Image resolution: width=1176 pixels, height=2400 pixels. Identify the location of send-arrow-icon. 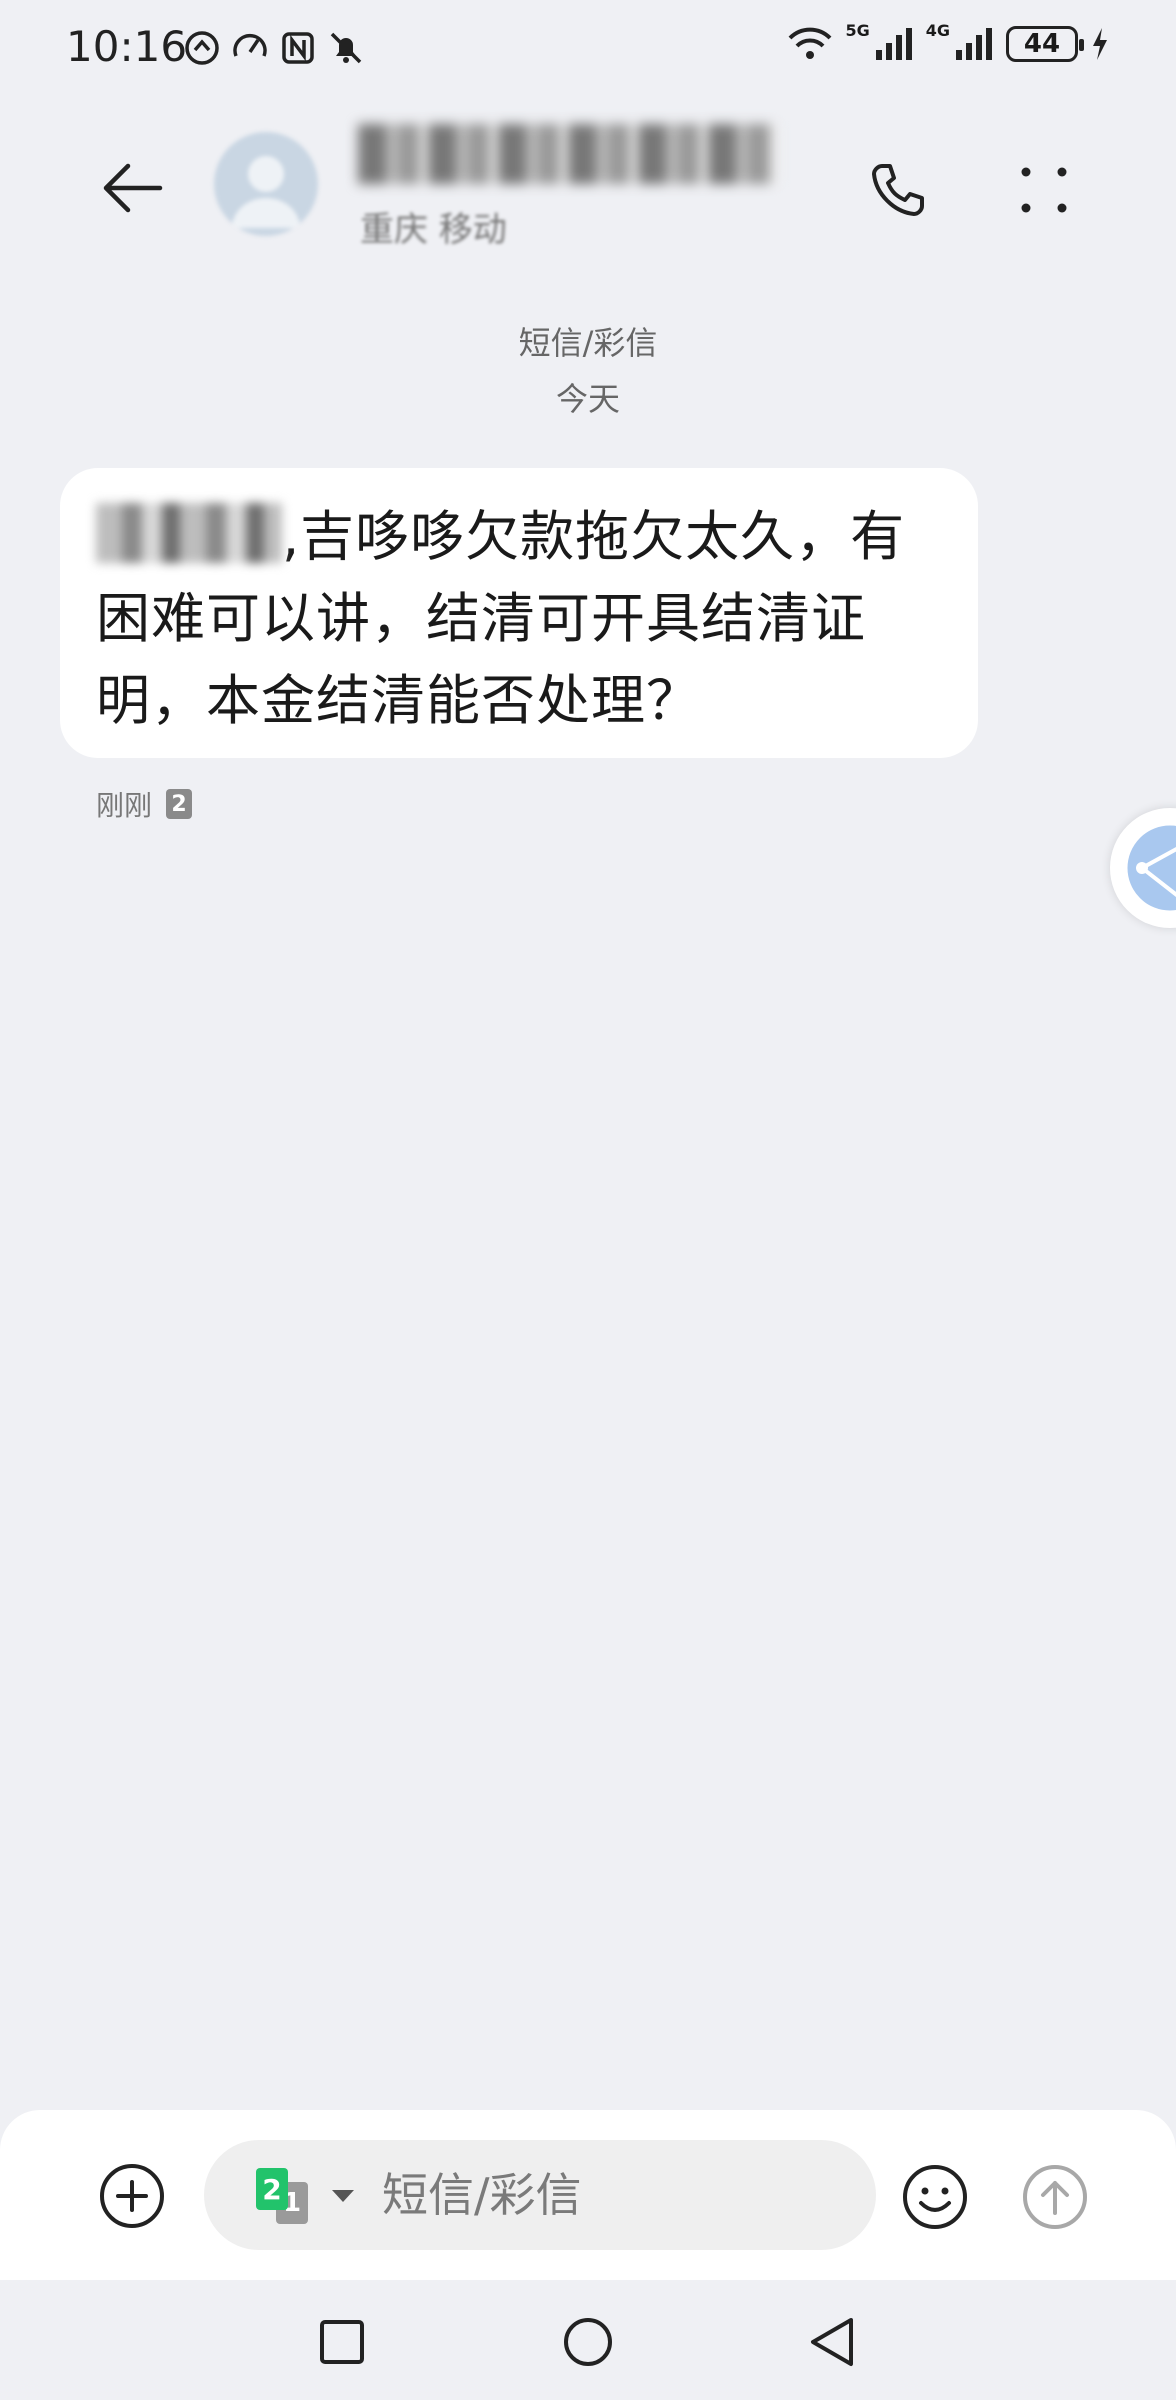
(1055, 2197).